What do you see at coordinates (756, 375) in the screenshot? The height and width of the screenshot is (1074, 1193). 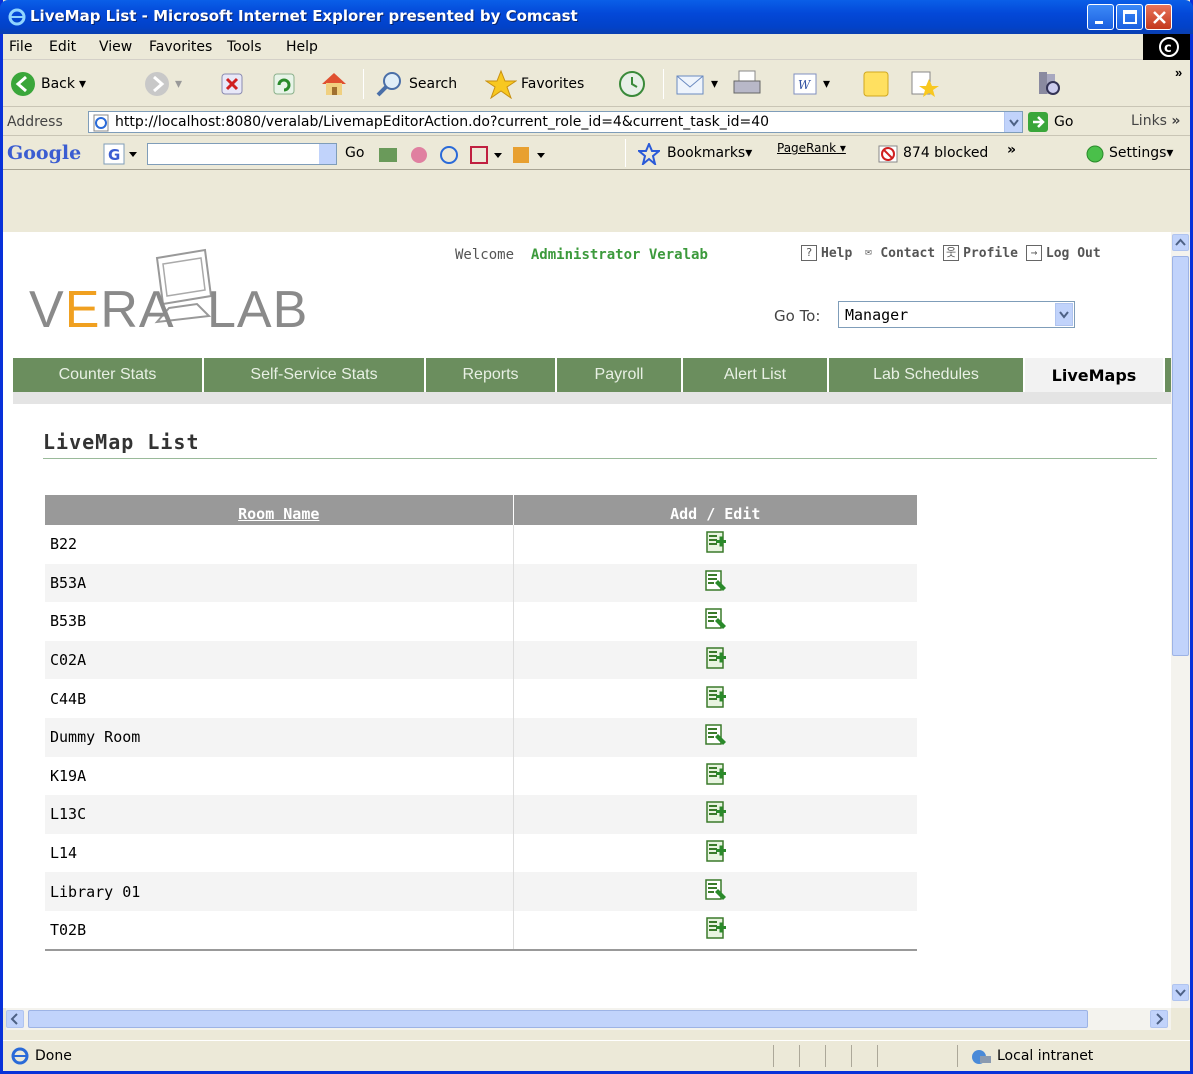 I see `tab-alert-list: Alert List` at bounding box center [756, 375].